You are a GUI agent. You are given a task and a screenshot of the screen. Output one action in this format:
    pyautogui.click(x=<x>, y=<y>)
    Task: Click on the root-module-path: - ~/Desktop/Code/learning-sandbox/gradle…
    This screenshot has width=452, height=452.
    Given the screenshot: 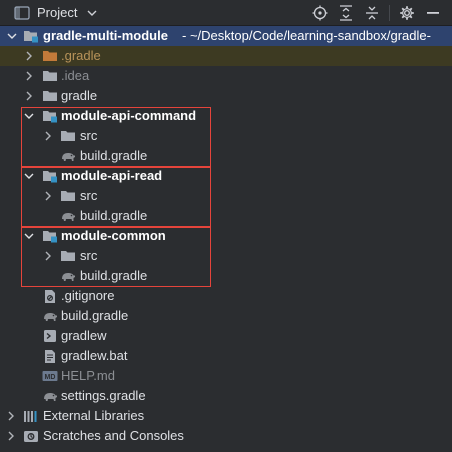 What is the action you would take?
    pyautogui.click(x=306, y=35)
    